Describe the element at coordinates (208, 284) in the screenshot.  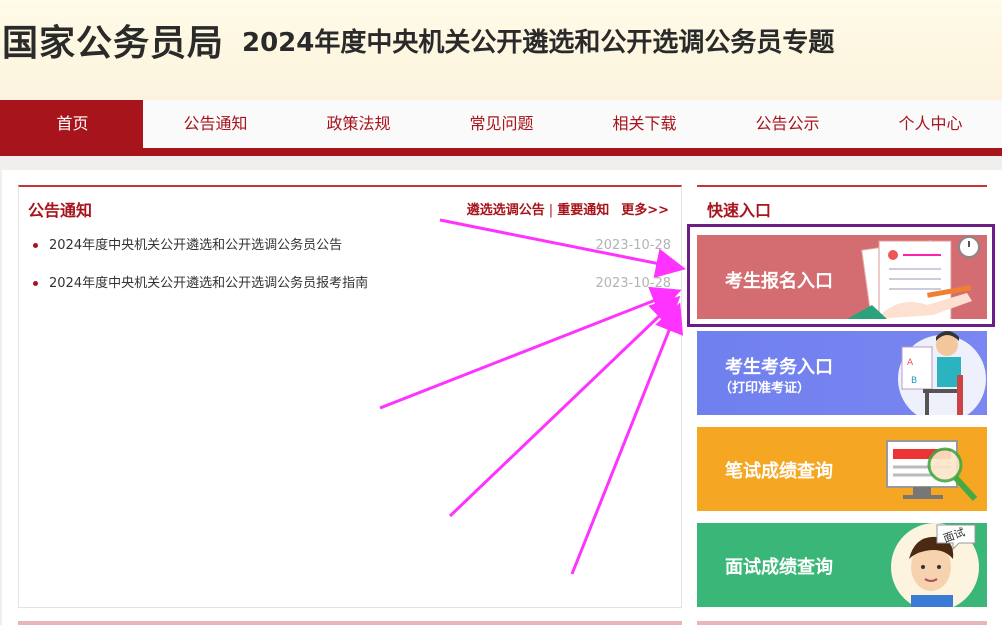
I see `notice-item-link: 2024年度中央机关公开遴选和公开选调公务员报考指南` at that location.